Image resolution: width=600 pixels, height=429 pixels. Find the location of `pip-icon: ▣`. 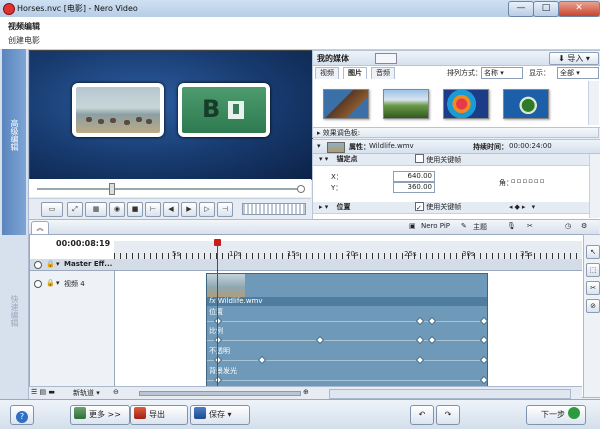

pip-icon: ▣ is located at coordinates (412, 226).